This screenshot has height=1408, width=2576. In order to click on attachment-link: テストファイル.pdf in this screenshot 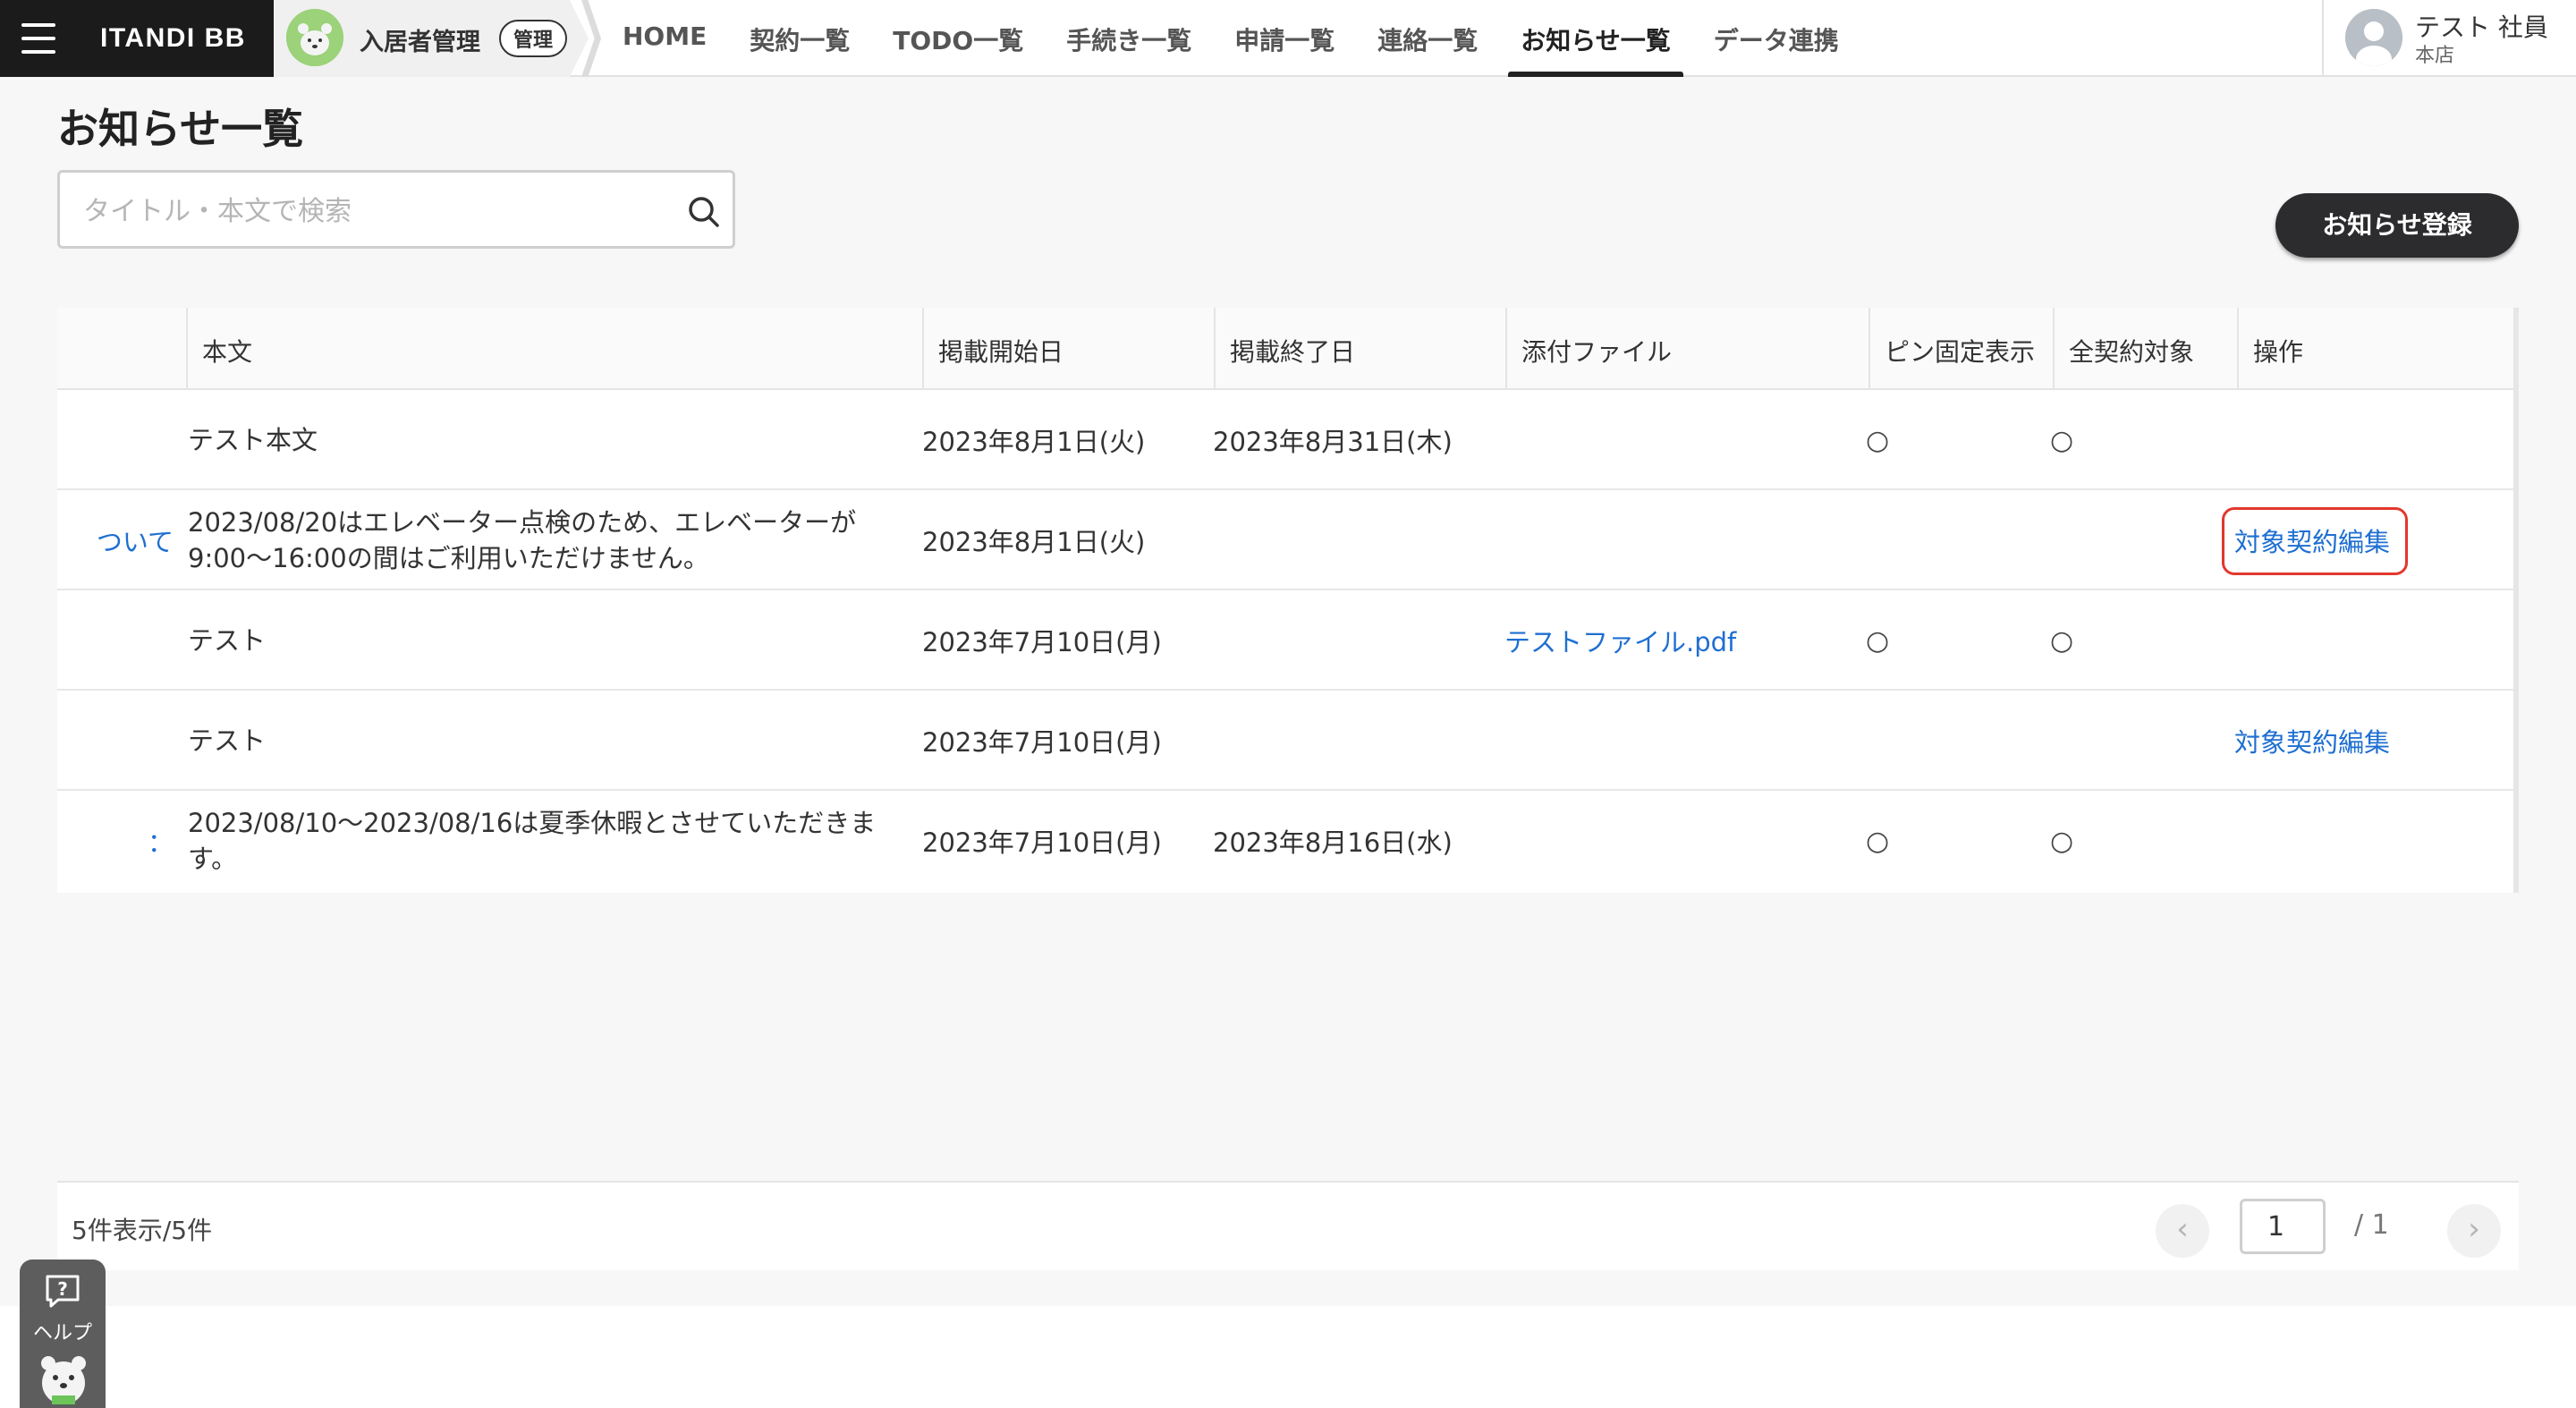, I will do `click(1678, 640)`.